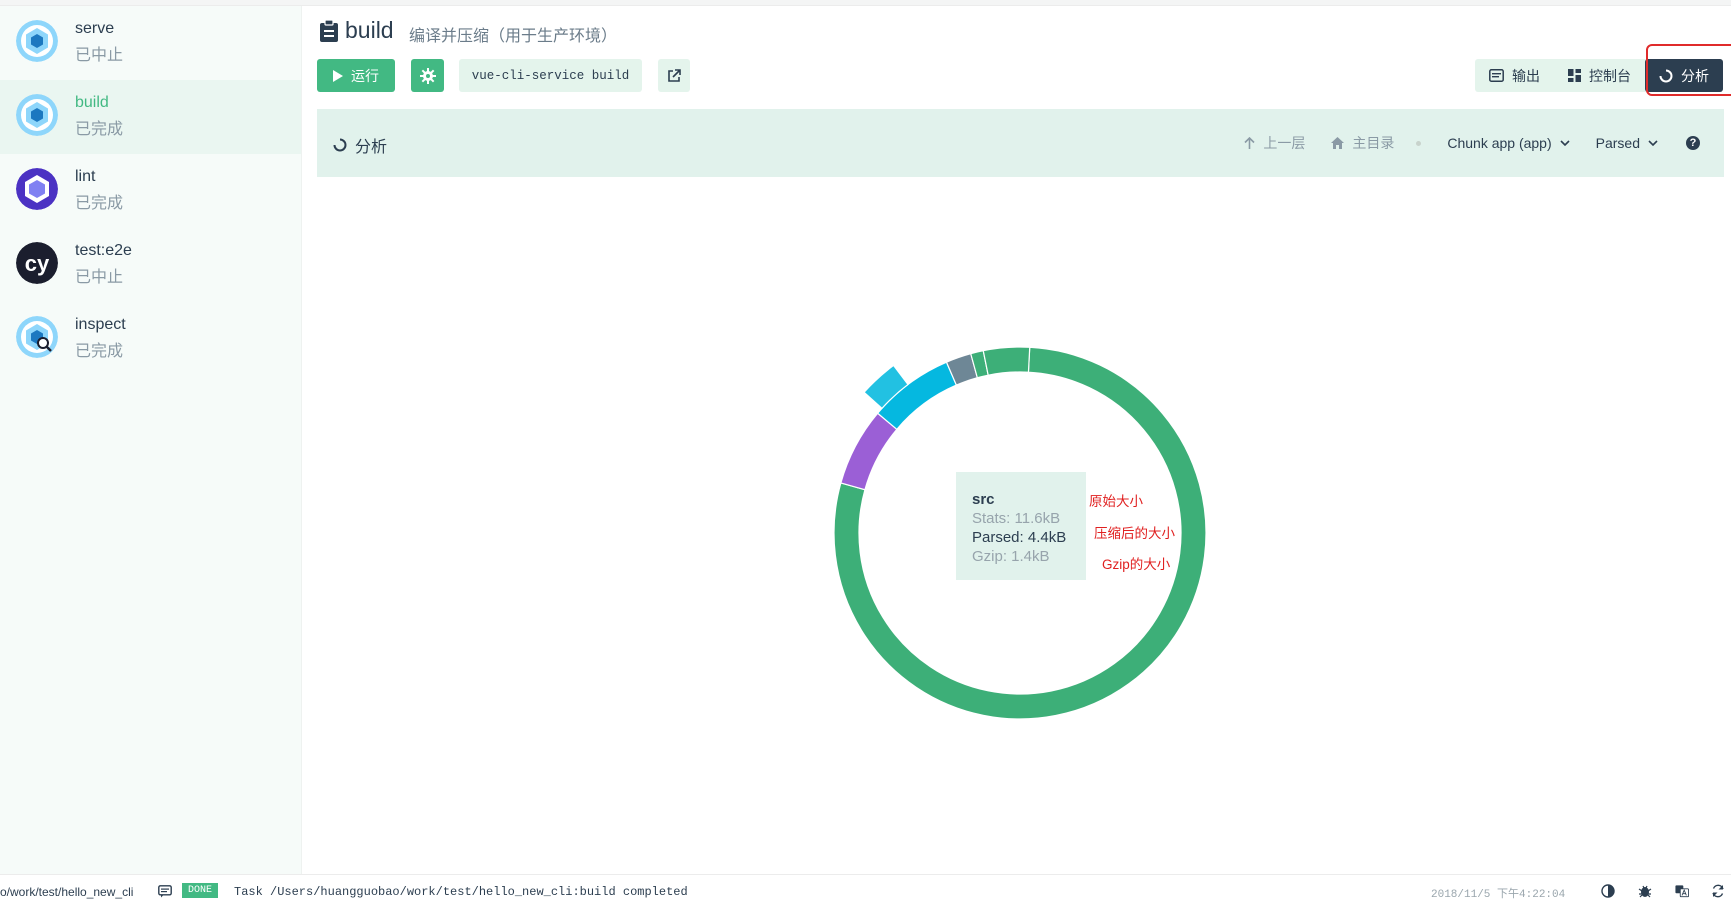  I want to click on analyzer-title-label: 分析, so click(371, 147).